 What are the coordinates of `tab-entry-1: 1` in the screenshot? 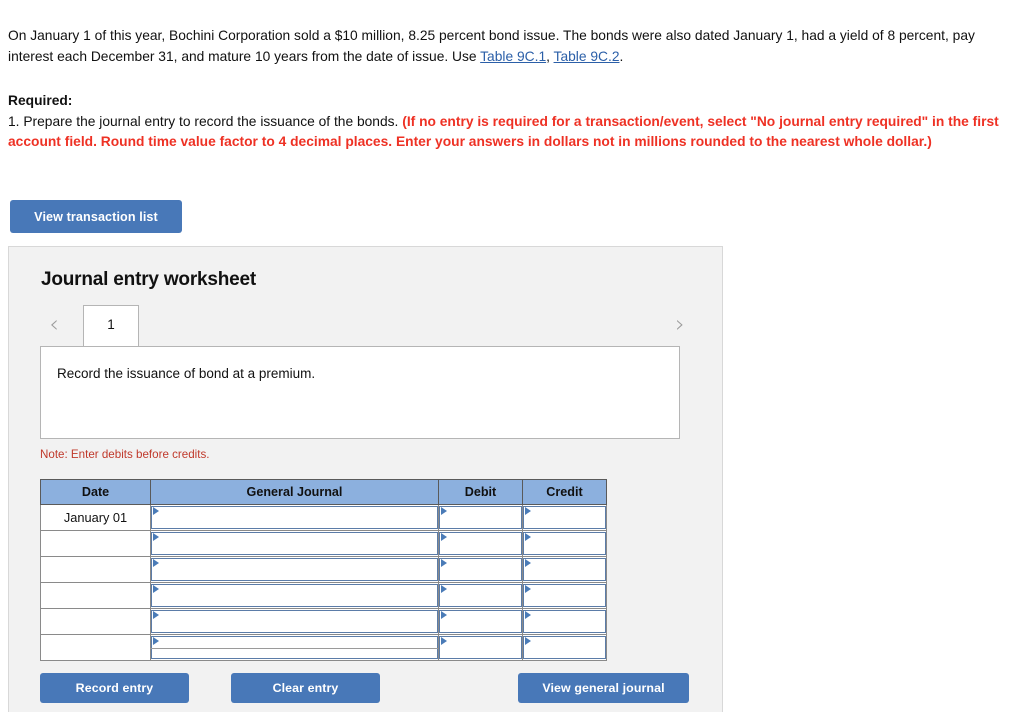 It's located at (111, 325).